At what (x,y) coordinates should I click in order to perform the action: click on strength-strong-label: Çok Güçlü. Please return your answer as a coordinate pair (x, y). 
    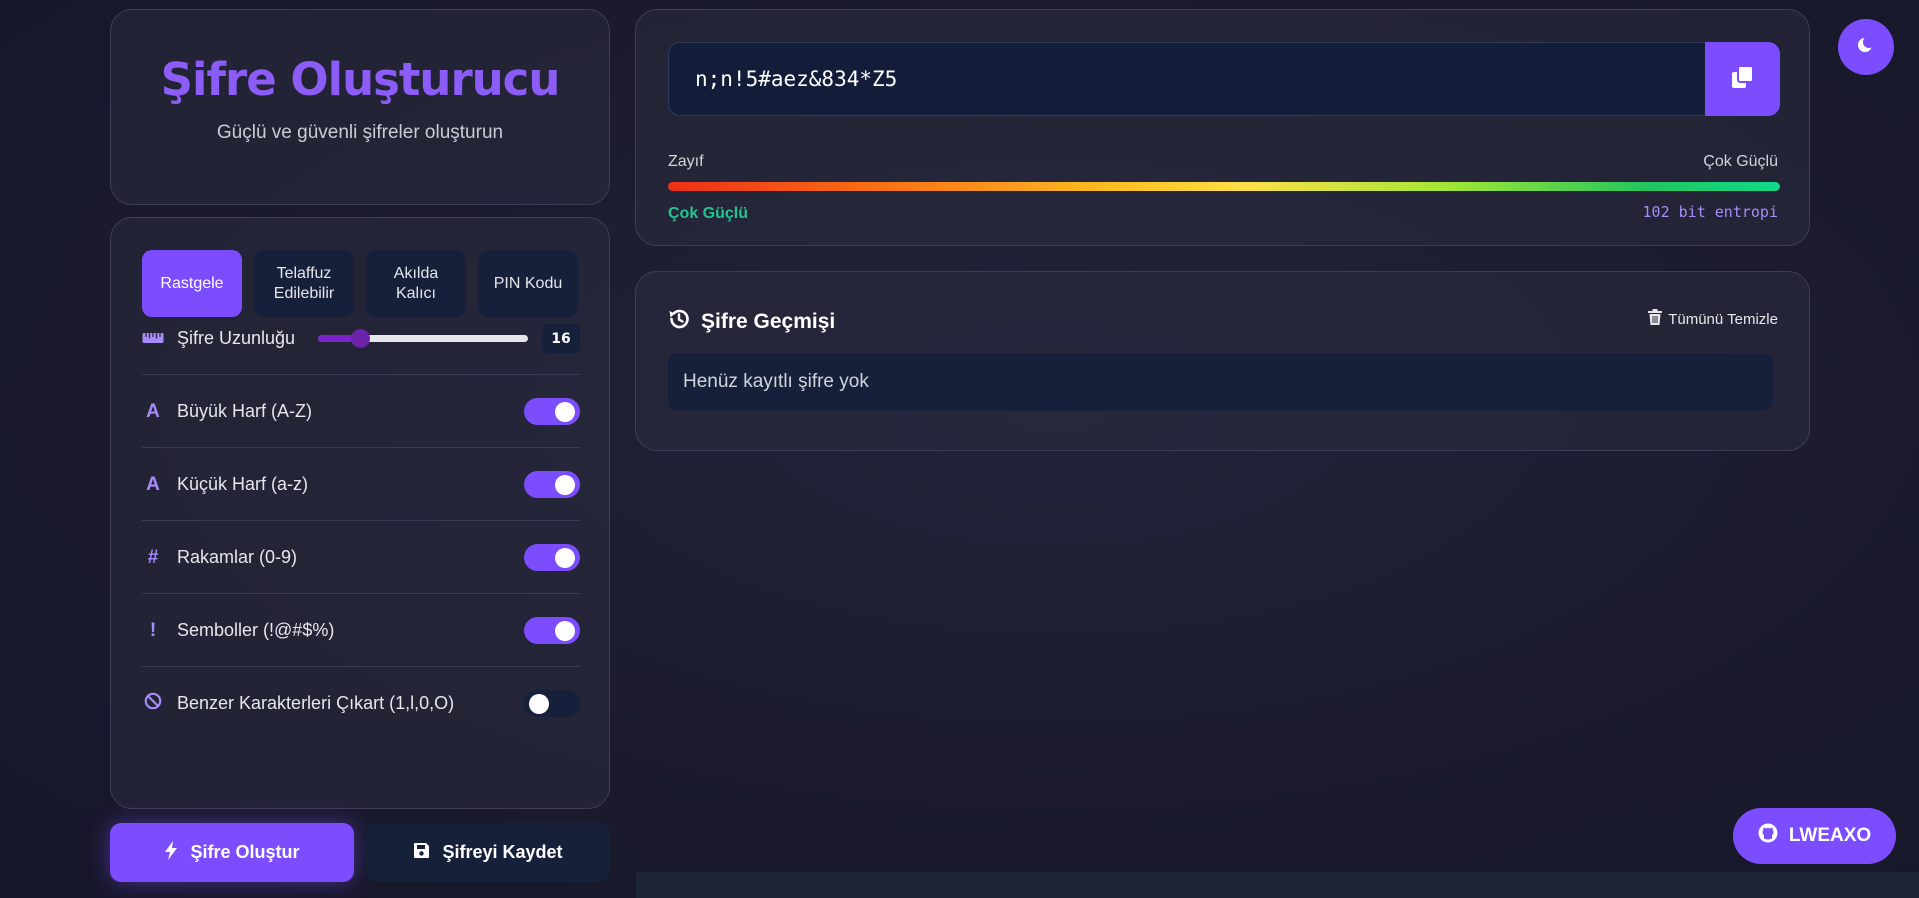
    Looking at the image, I should click on (1740, 161).